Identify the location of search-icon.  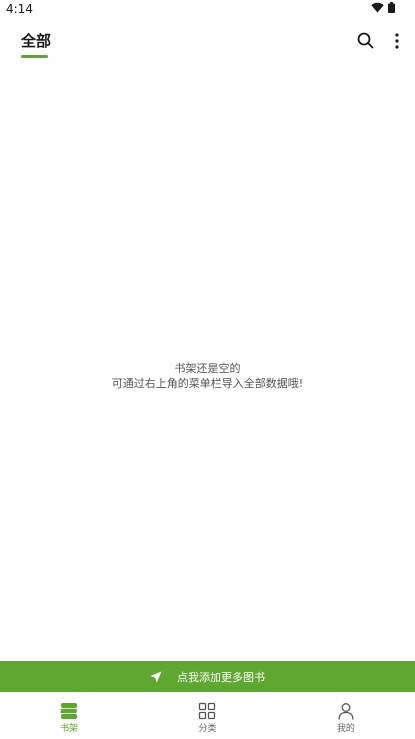
(365, 40).